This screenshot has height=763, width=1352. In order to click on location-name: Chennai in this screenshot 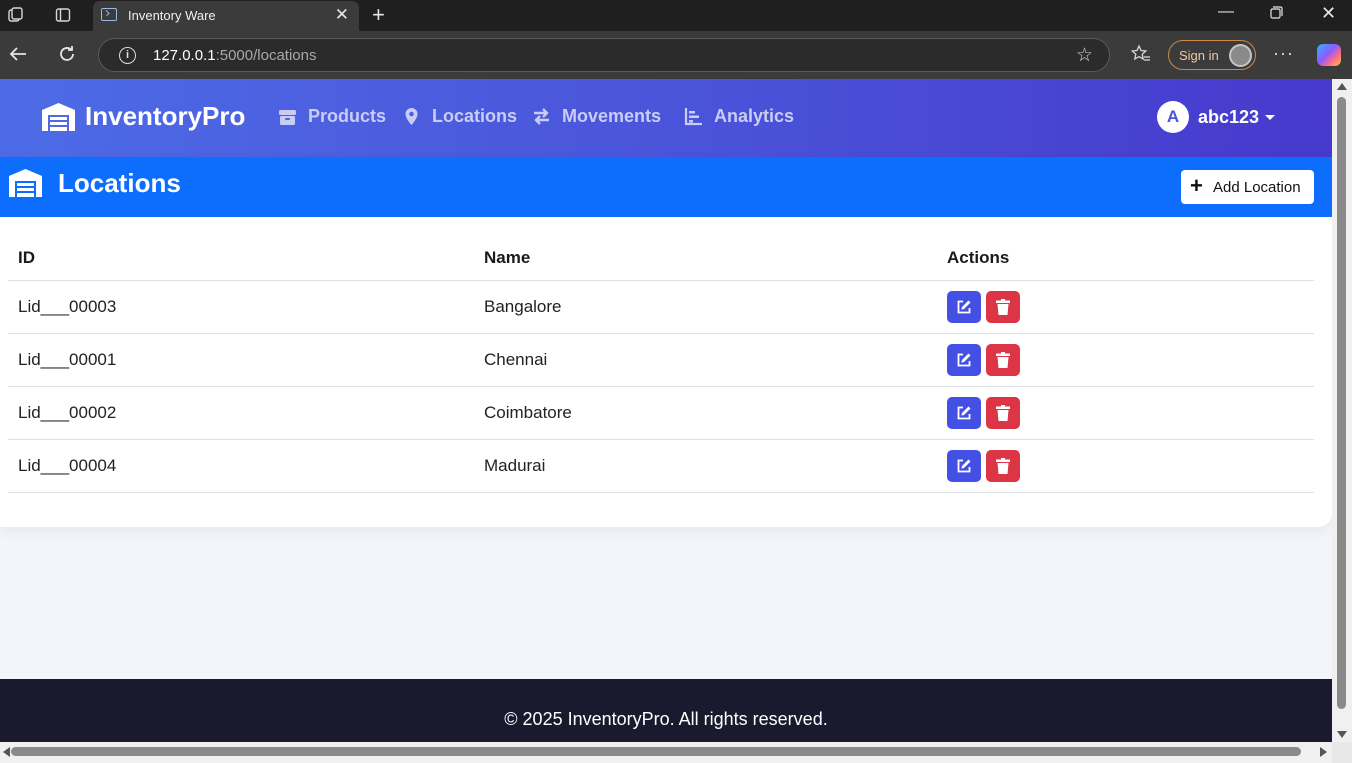, I will do `click(705, 360)`.